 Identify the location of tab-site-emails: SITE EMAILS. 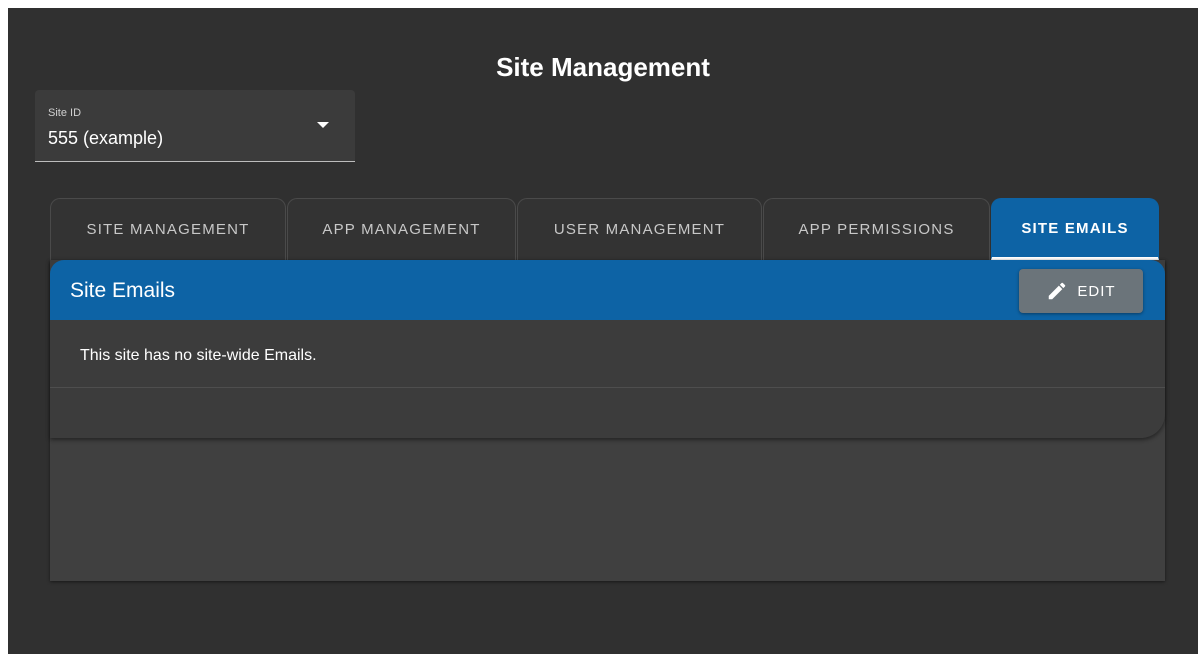
(1075, 229).